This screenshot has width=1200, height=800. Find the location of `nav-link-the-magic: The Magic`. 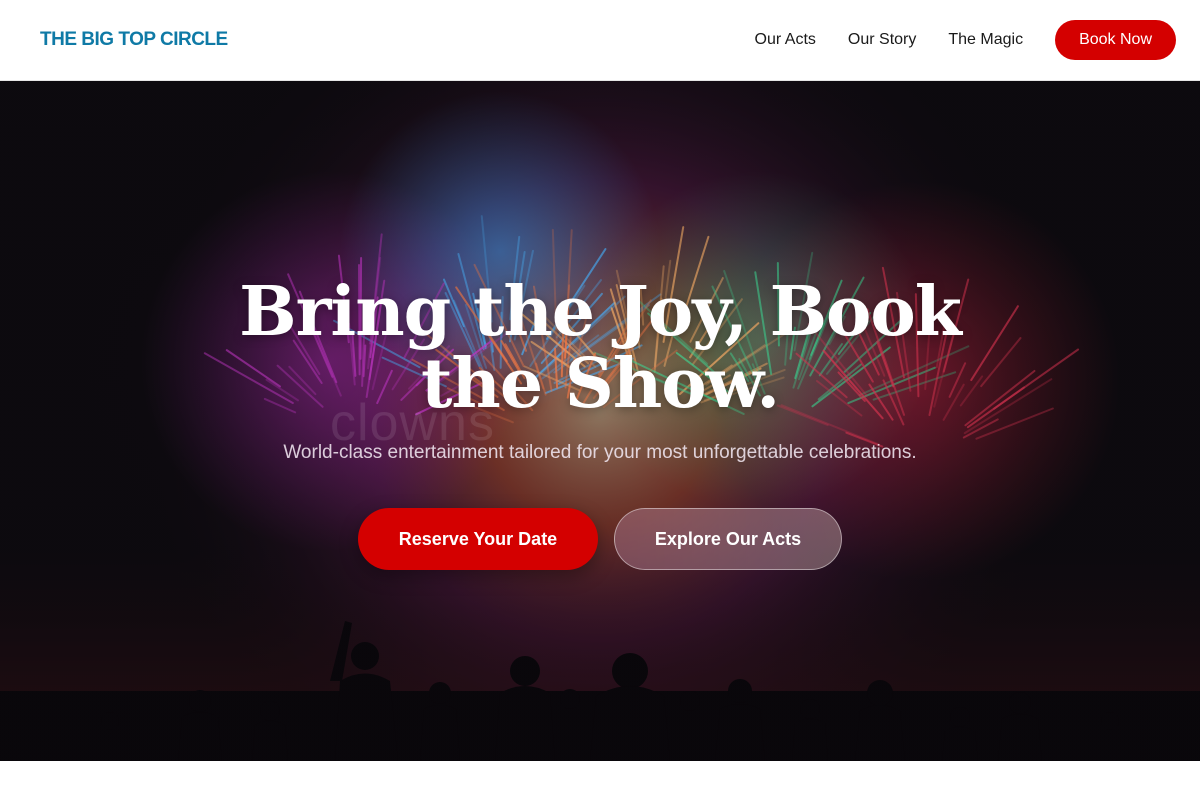

nav-link-the-magic: The Magic is located at coordinates (985, 40).